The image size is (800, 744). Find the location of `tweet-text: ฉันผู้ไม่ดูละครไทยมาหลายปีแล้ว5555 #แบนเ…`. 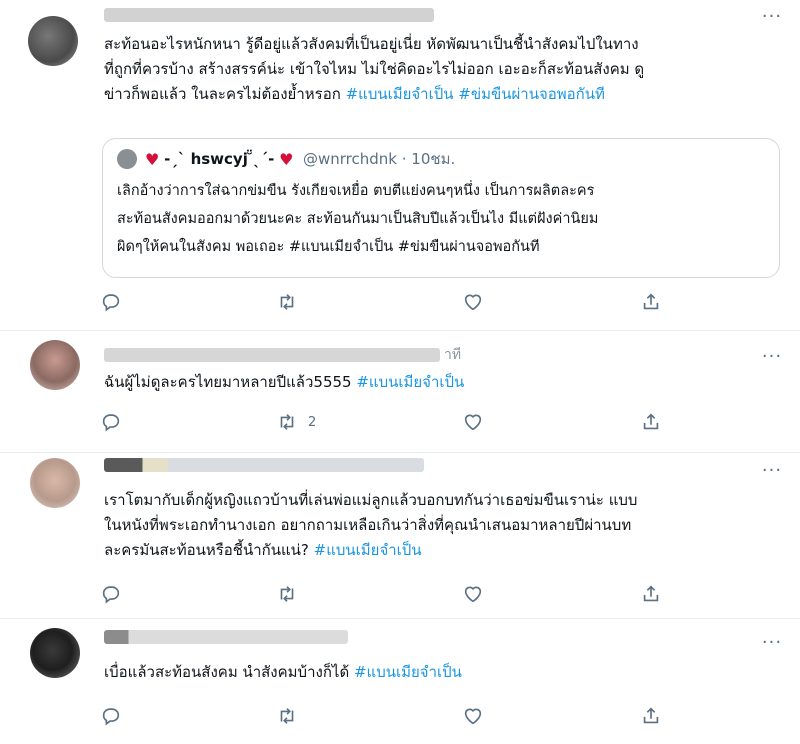

tweet-text: ฉันผู้ไม่ดูละครไทยมาหลายปีแล้ว5555 #แบนเ… is located at coordinates (284, 382).